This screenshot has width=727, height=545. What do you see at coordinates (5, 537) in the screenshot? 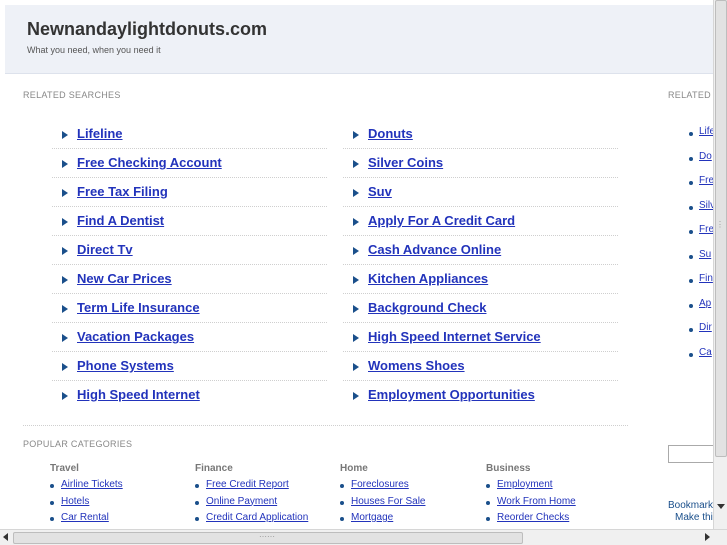
I see `scroll-left-arrow-icon` at bounding box center [5, 537].